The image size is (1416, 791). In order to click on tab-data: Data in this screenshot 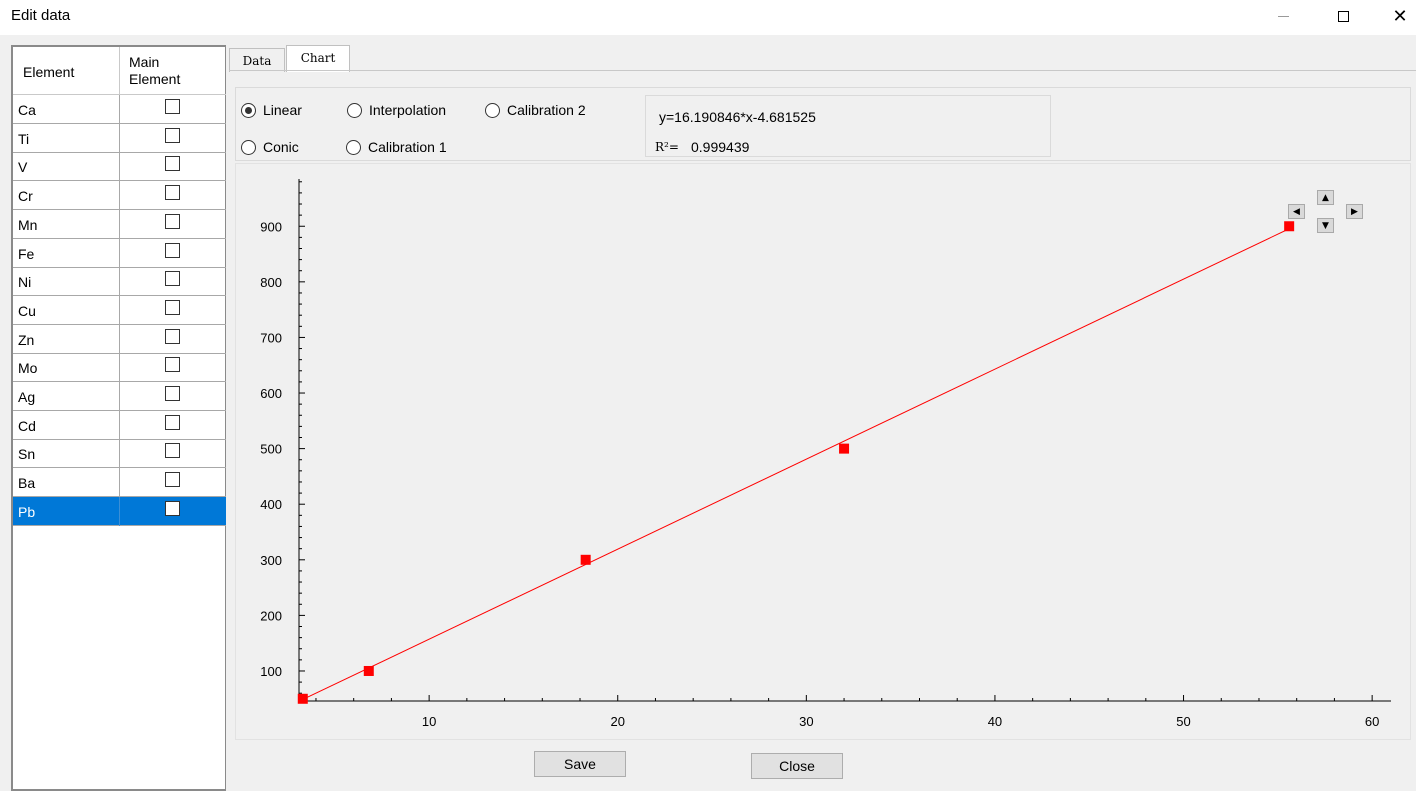, I will do `click(257, 60)`.